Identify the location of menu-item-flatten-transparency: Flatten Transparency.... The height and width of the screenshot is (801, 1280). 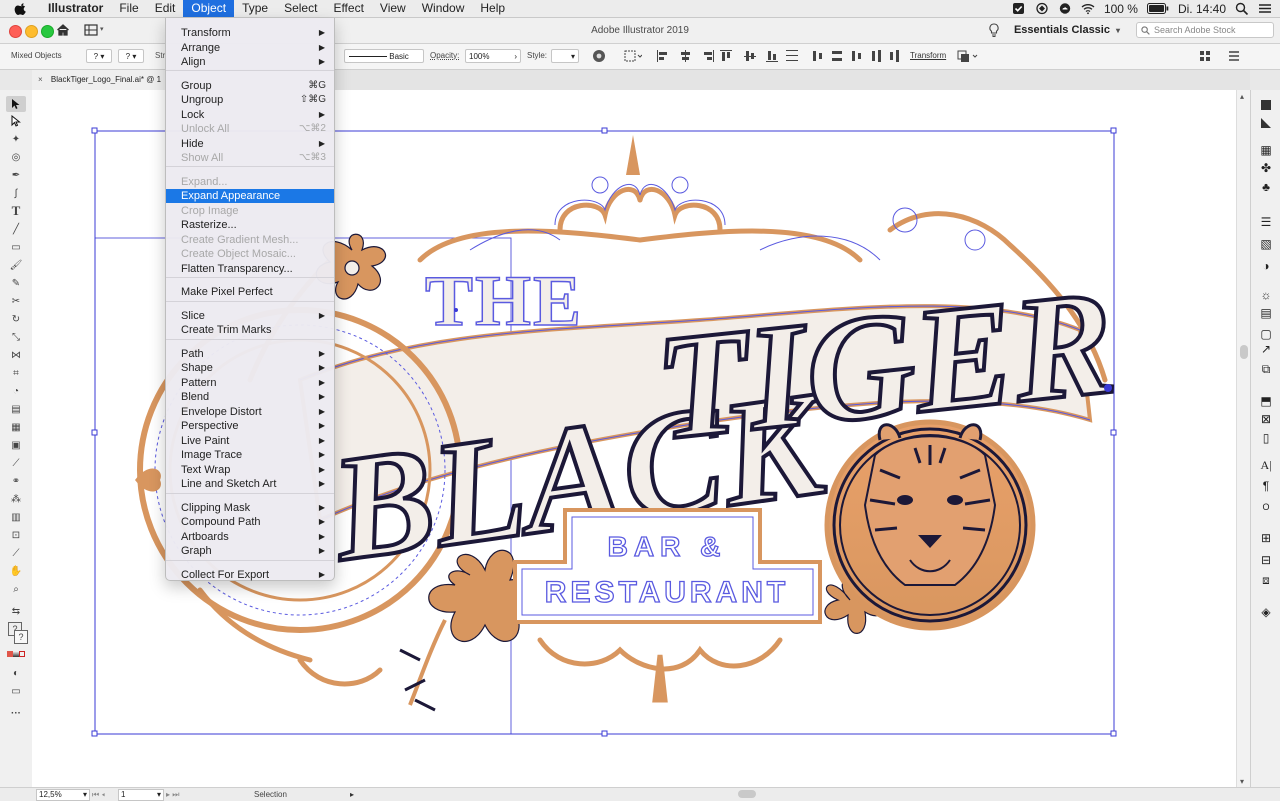
(250, 269).